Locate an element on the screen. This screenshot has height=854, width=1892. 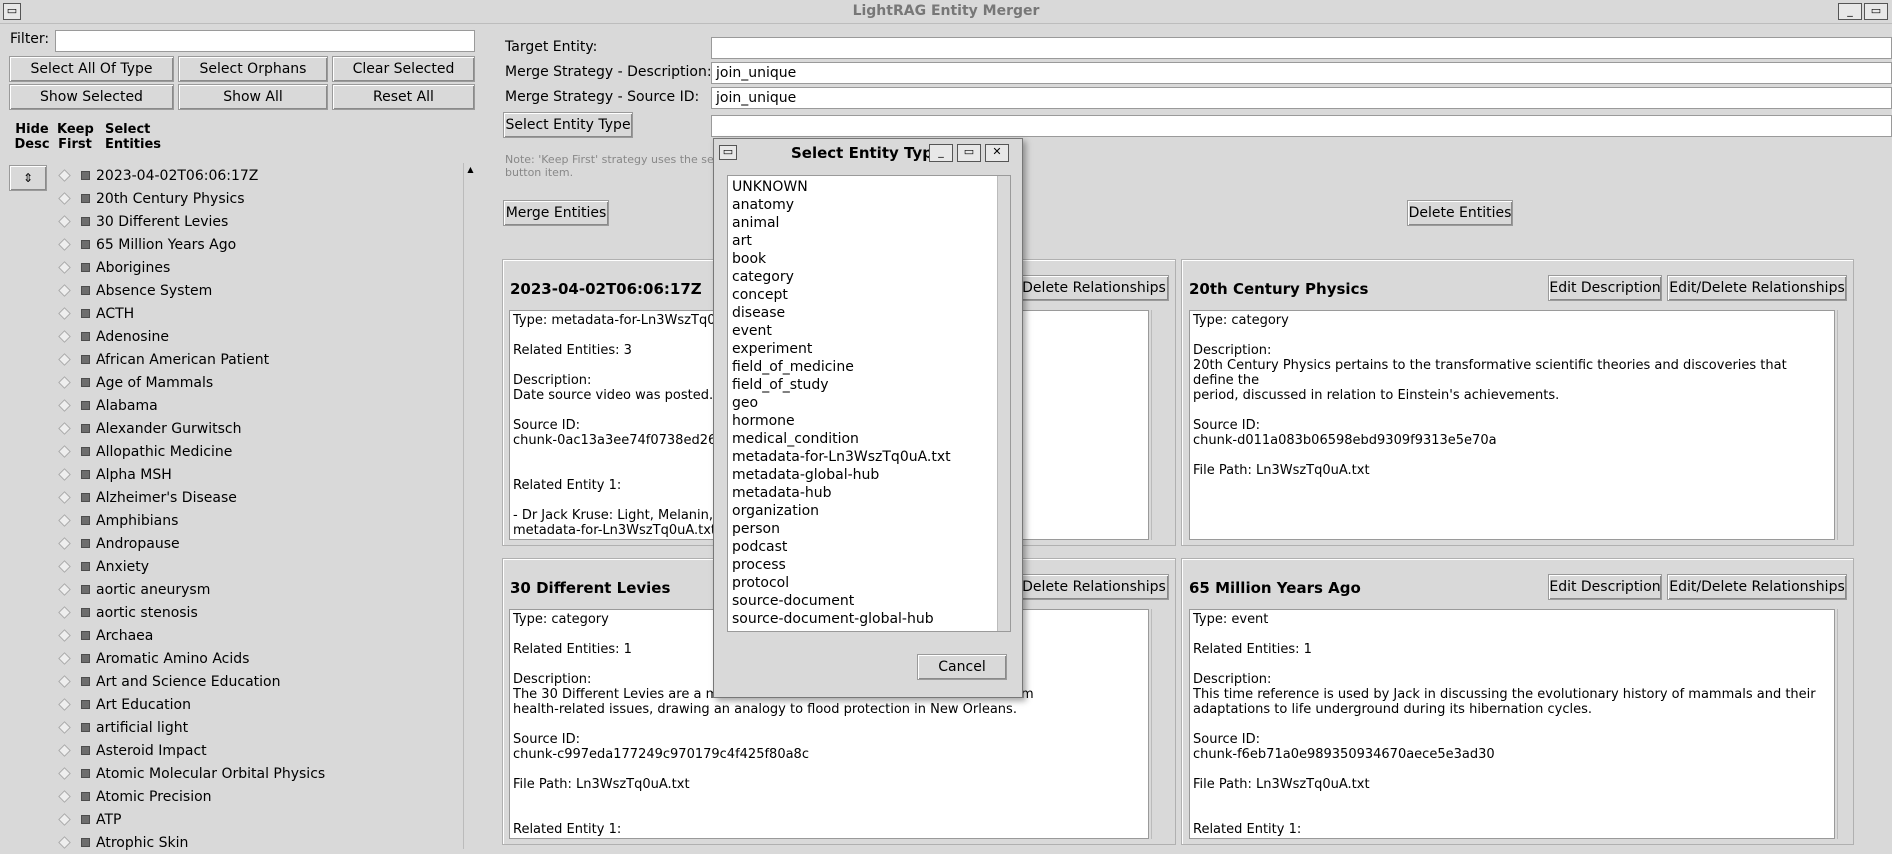
entity-list-item: Allopathic Medicine is located at coordinates (145, 451).